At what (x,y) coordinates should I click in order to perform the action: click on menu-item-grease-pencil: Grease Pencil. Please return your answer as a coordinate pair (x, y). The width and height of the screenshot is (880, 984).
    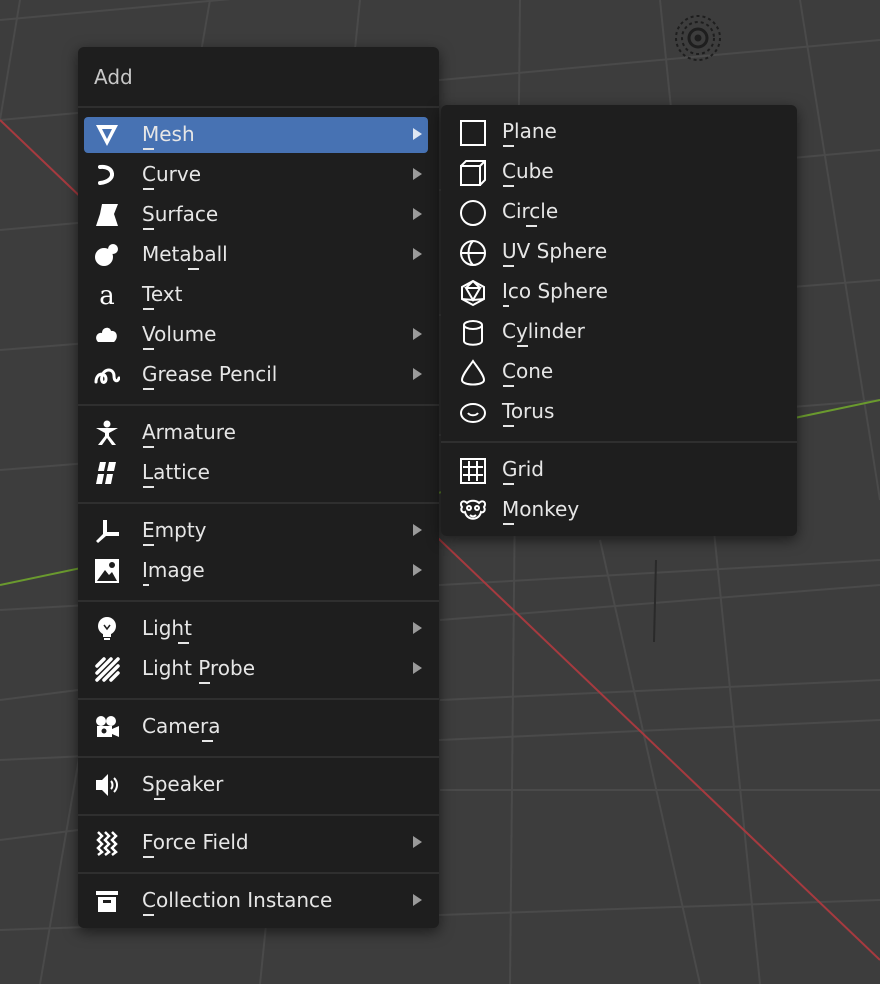
    Looking at the image, I should click on (256, 375).